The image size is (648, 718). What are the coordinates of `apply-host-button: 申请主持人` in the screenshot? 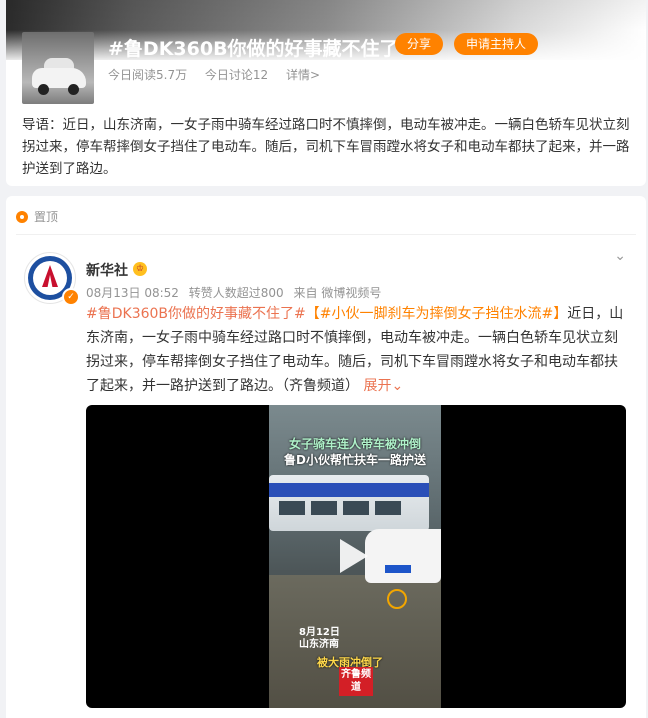 It's located at (496, 44).